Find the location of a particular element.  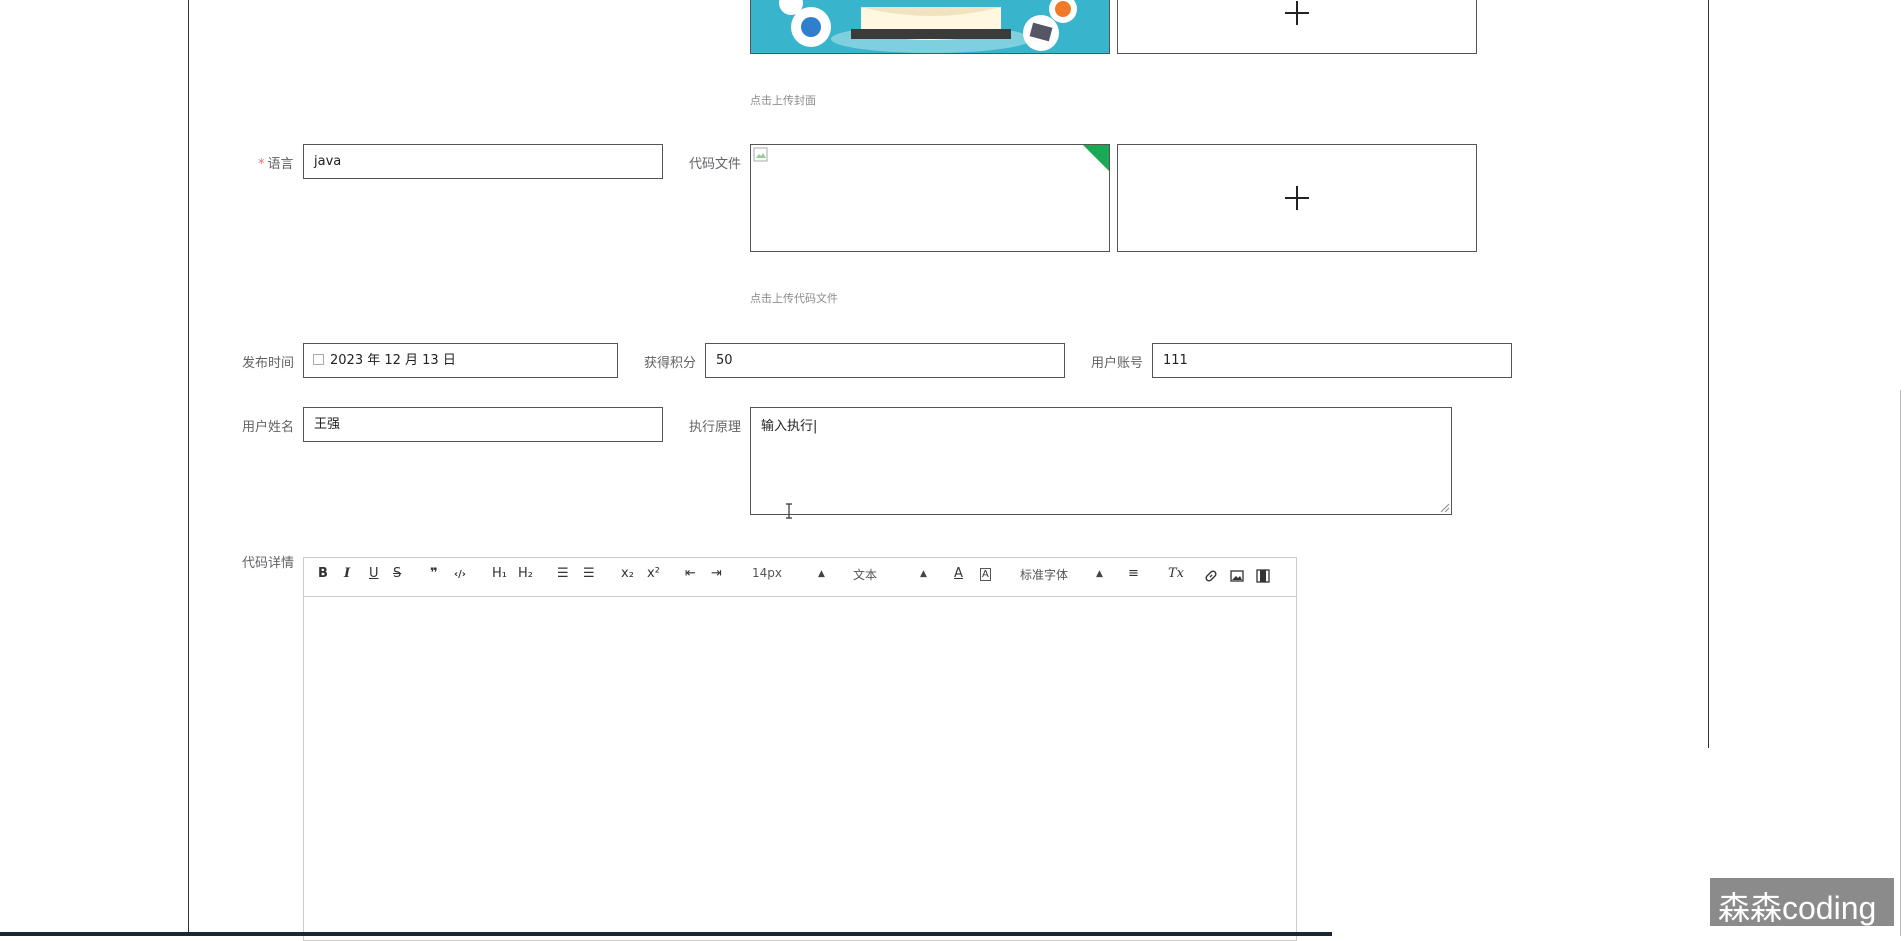

language-input: java is located at coordinates (483, 161).